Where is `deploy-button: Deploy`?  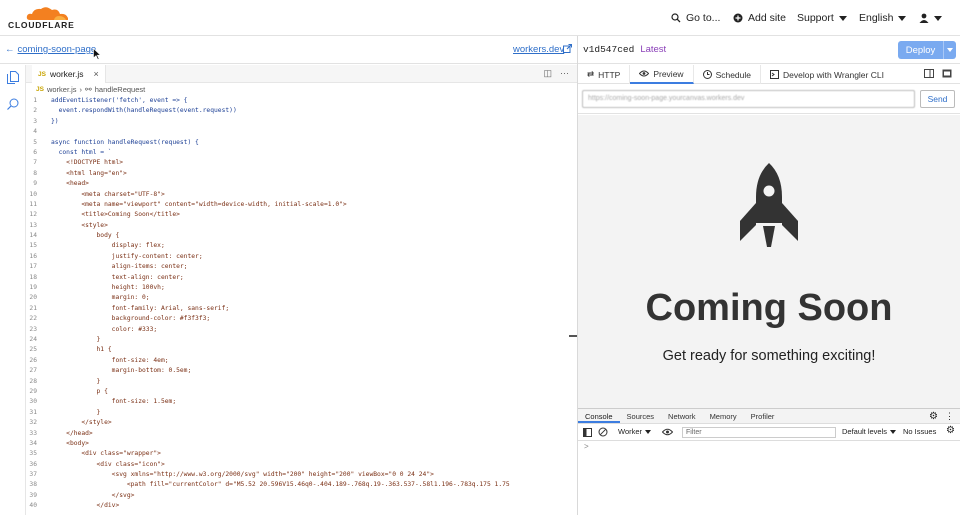 deploy-button: Deploy is located at coordinates (927, 50).